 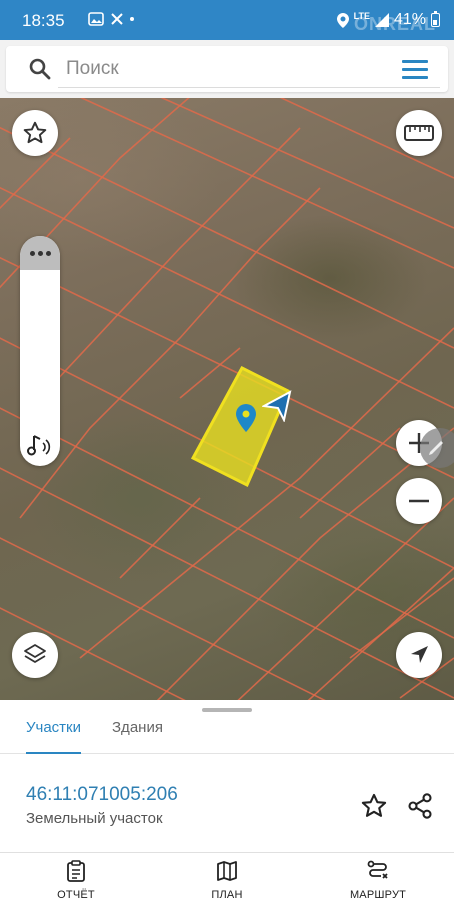 I want to click on cadastral-number: 46:11:071005:206, so click(x=102, y=795).